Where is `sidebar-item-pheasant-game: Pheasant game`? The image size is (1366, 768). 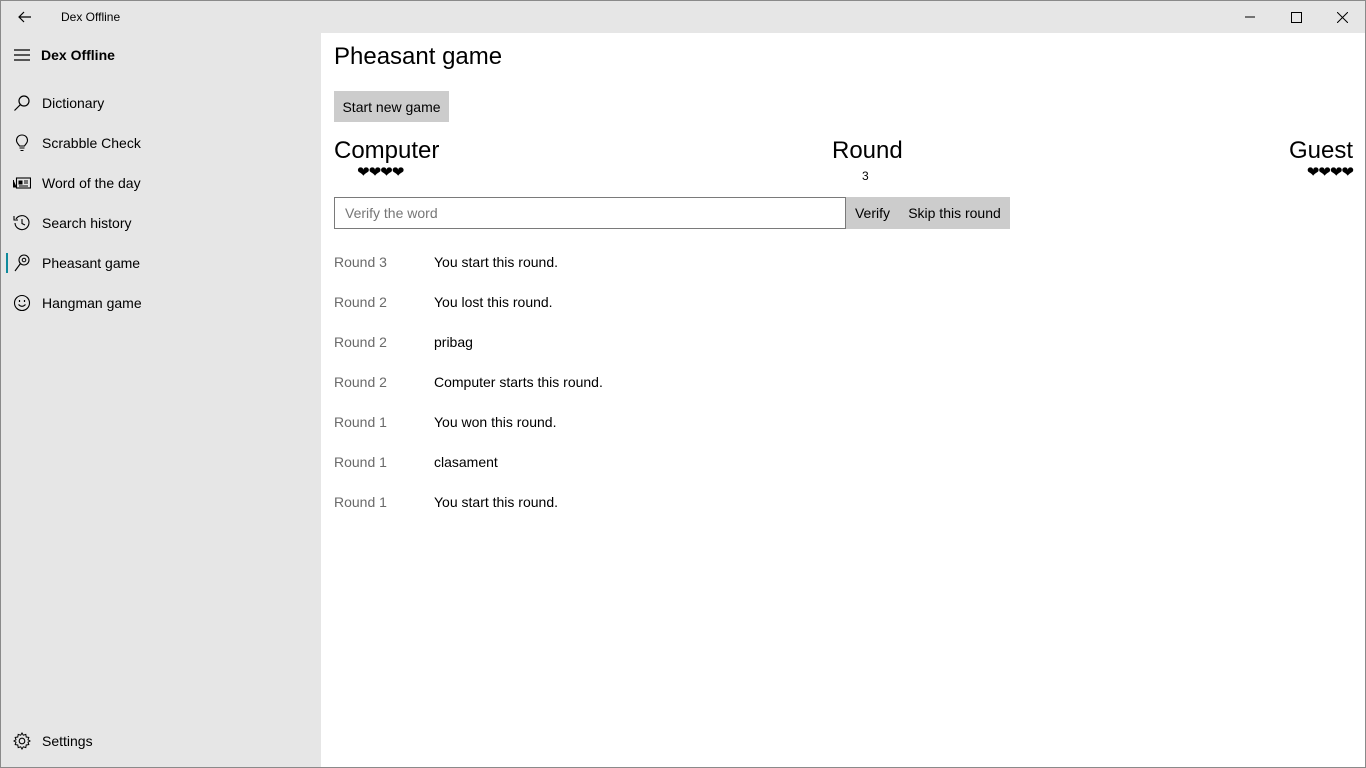 sidebar-item-pheasant-game: Pheasant game is located at coordinates (161, 263).